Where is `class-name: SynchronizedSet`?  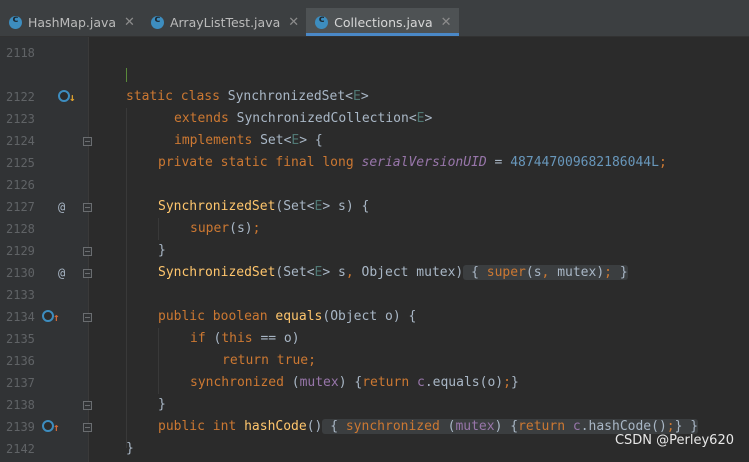 class-name: SynchronizedSet is located at coordinates (286, 96).